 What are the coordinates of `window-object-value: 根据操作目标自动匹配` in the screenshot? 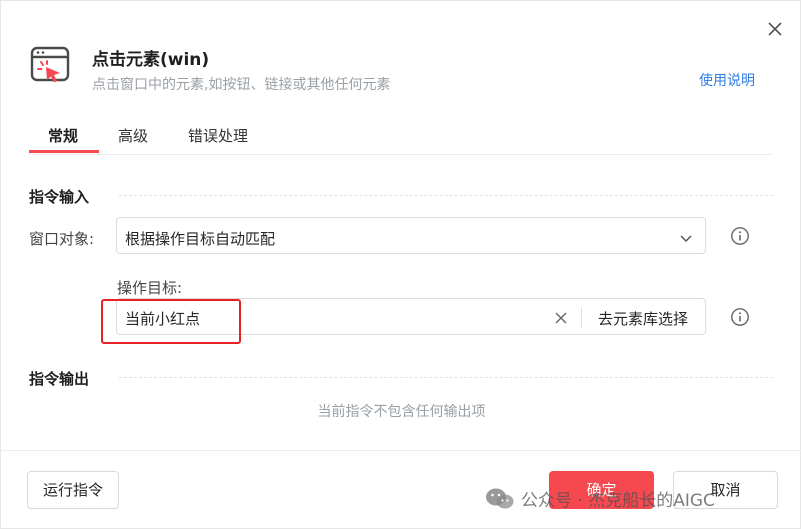 It's located at (200, 239).